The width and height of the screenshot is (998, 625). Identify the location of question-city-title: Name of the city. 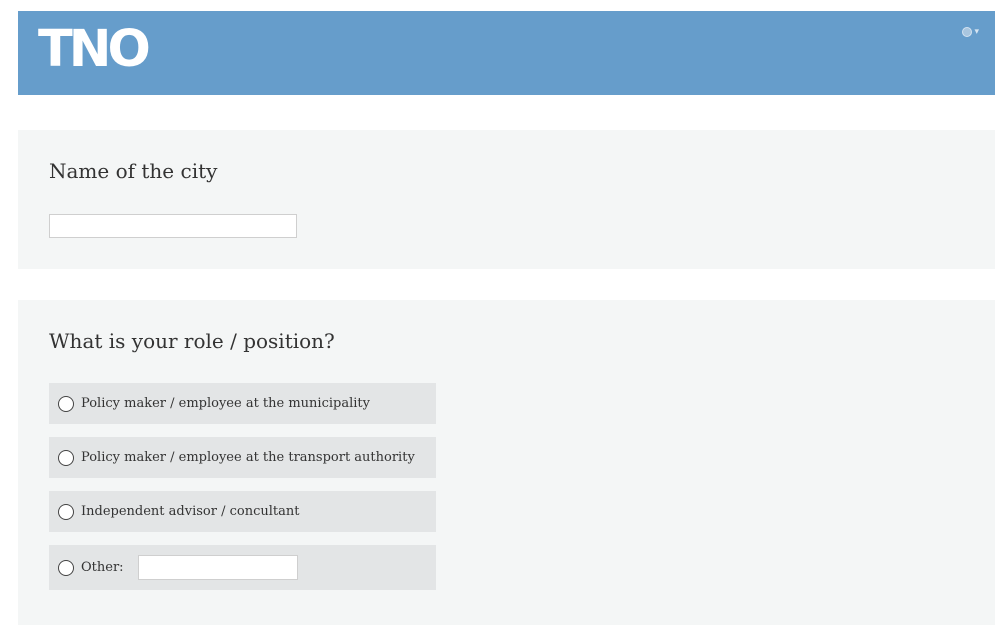
(133, 171).